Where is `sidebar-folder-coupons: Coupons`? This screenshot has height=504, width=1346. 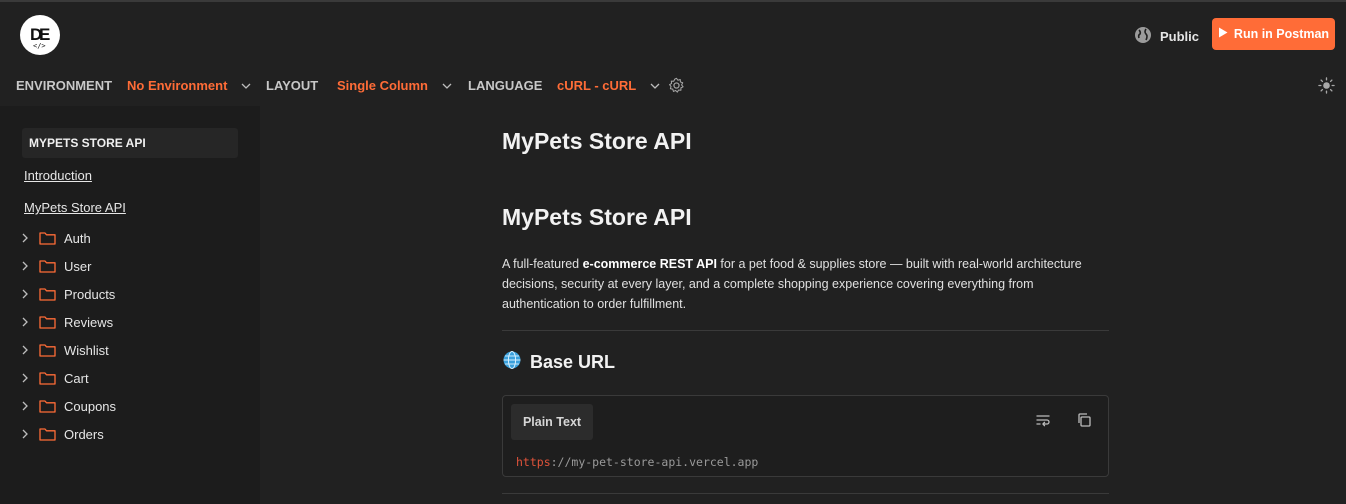 sidebar-folder-coupons: Coupons is located at coordinates (67, 406).